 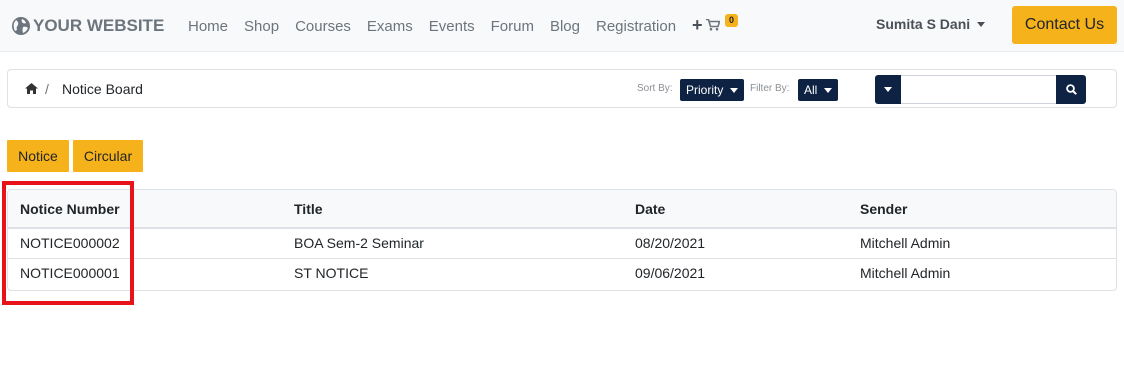 What do you see at coordinates (31, 88) in the screenshot?
I see `home-icon` at bounding box center [31, 88].